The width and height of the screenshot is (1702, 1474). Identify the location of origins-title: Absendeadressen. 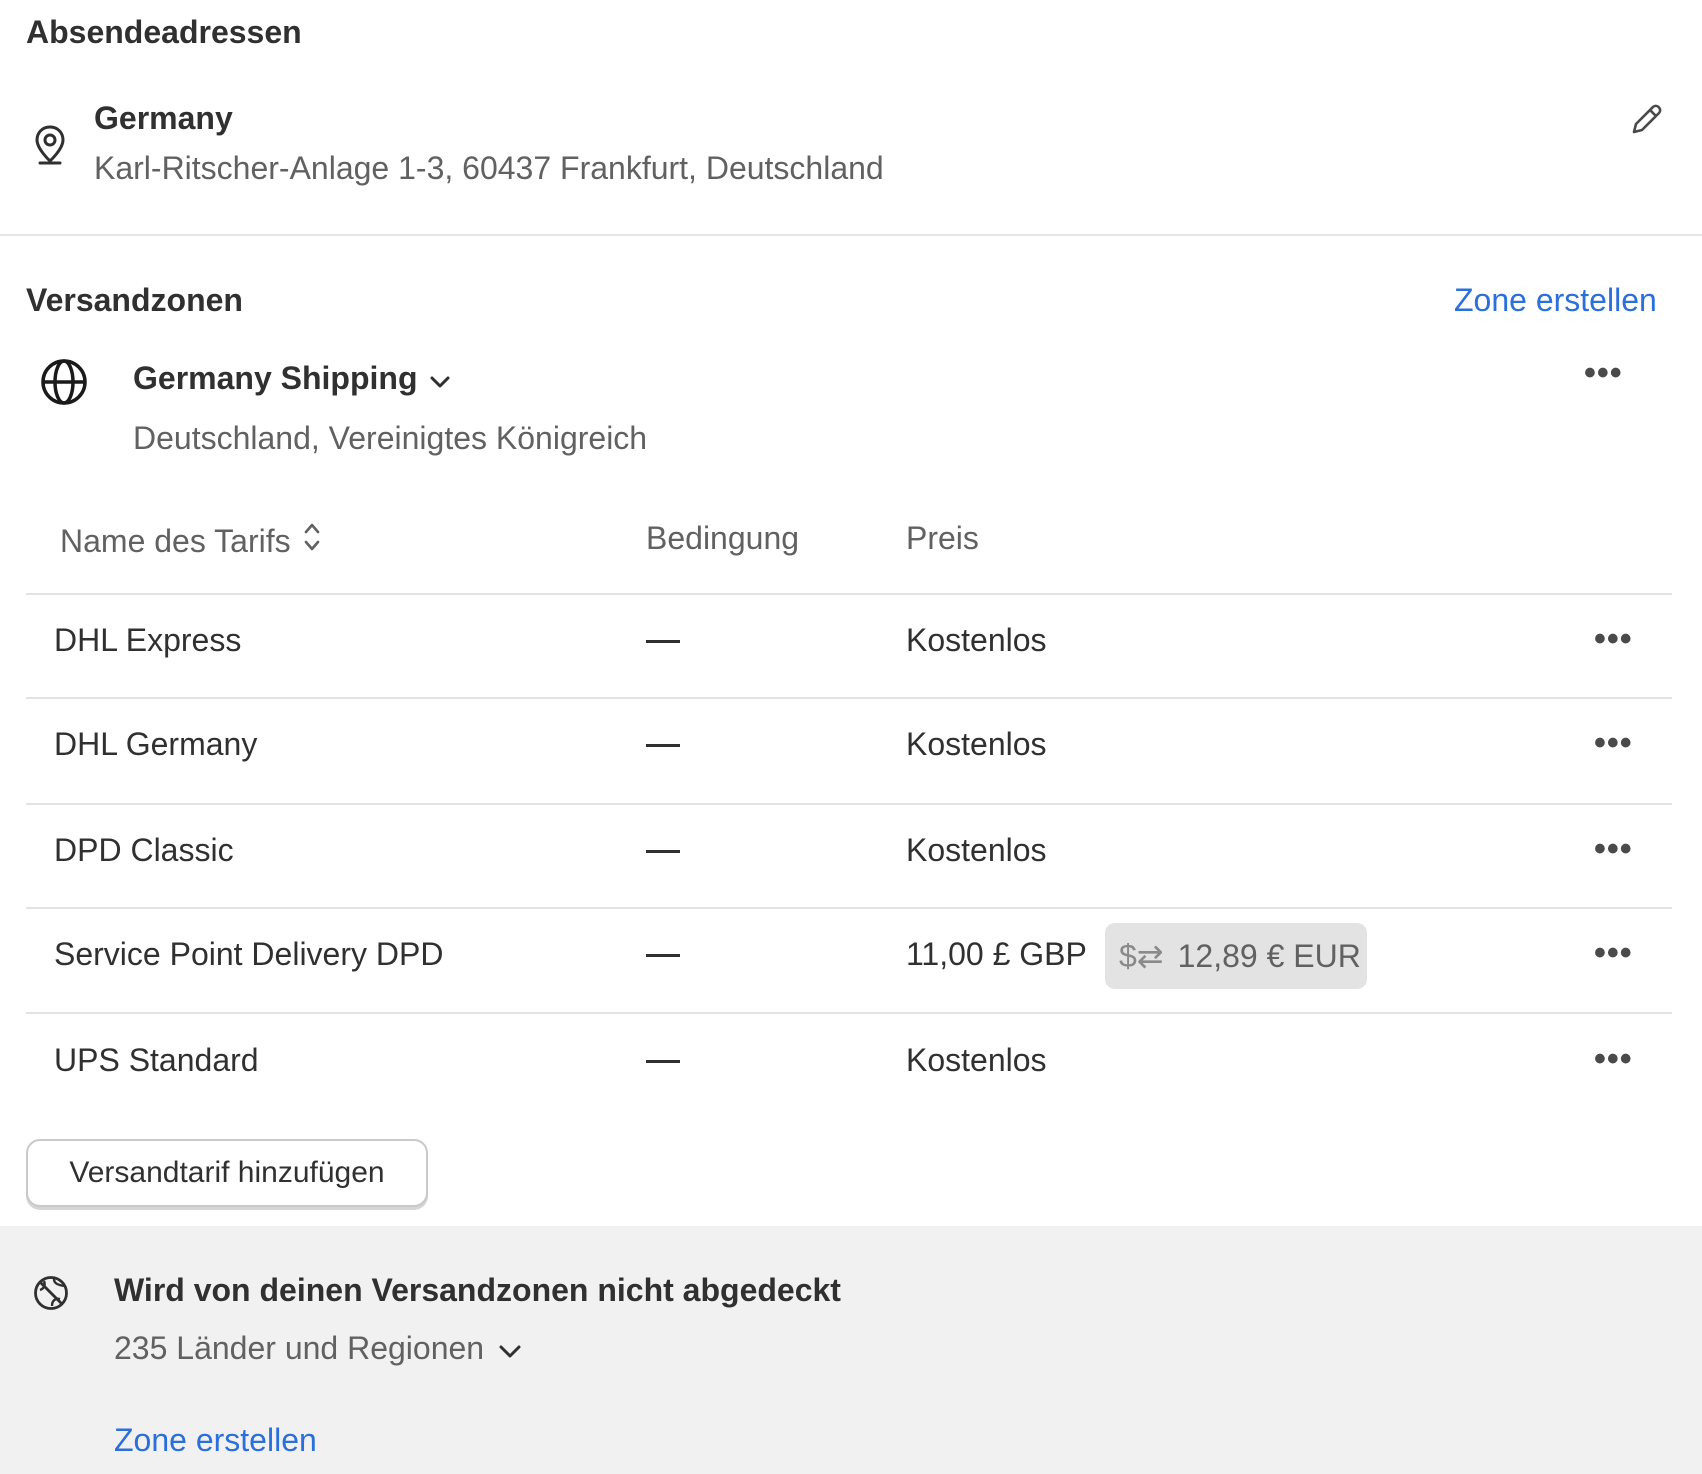
(164, 32).